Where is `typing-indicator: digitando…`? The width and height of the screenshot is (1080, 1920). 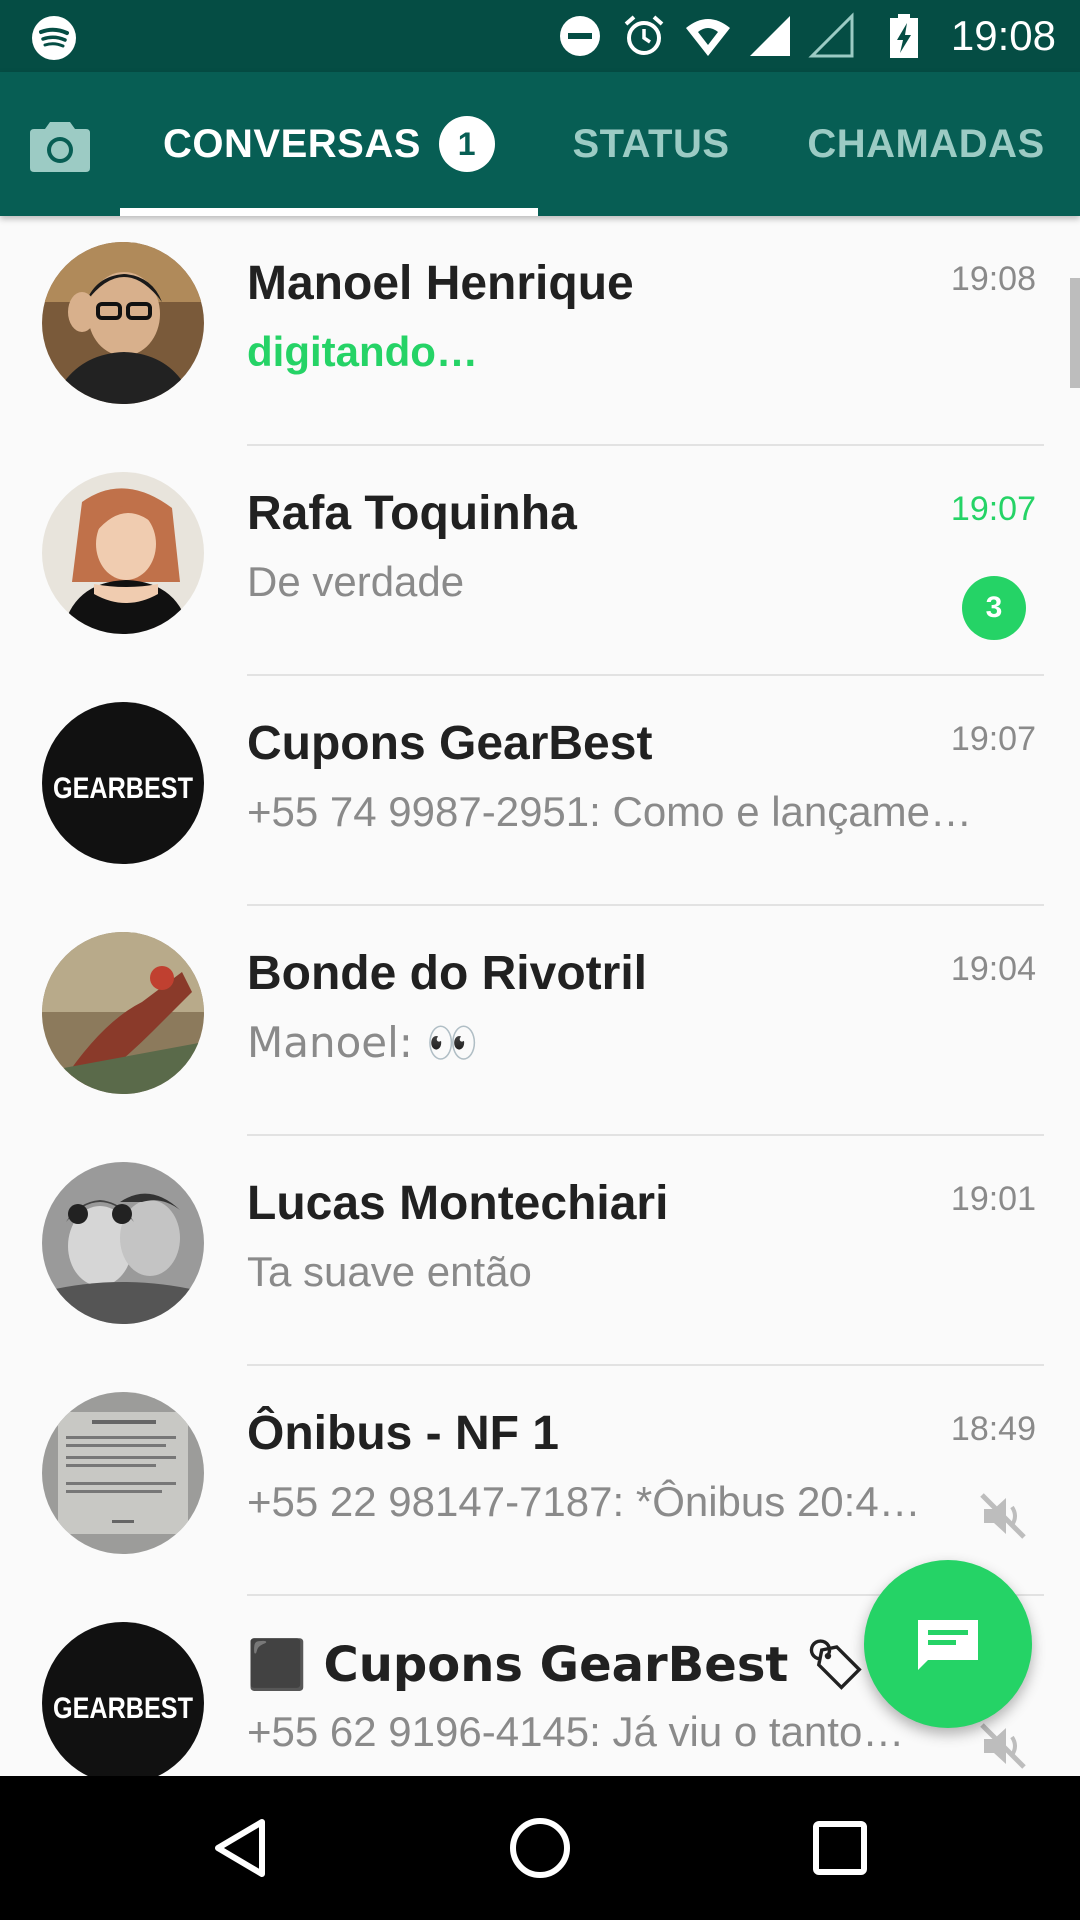 typing-indicator: digitando… is located at coordinates (362, 351).